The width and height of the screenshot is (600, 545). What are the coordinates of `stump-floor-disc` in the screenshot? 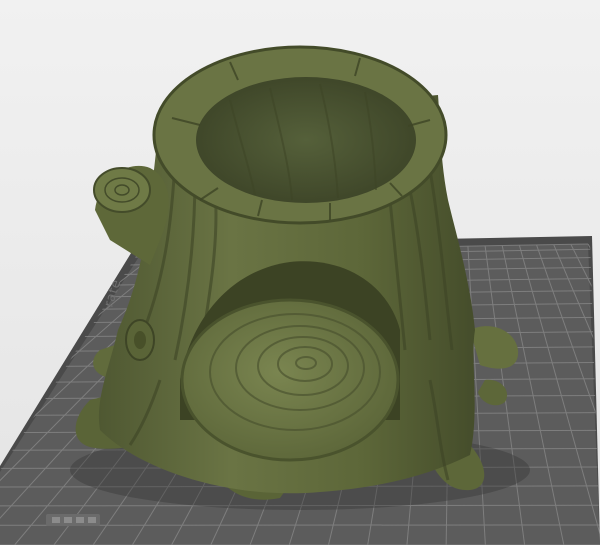 It's located at (290, 380).